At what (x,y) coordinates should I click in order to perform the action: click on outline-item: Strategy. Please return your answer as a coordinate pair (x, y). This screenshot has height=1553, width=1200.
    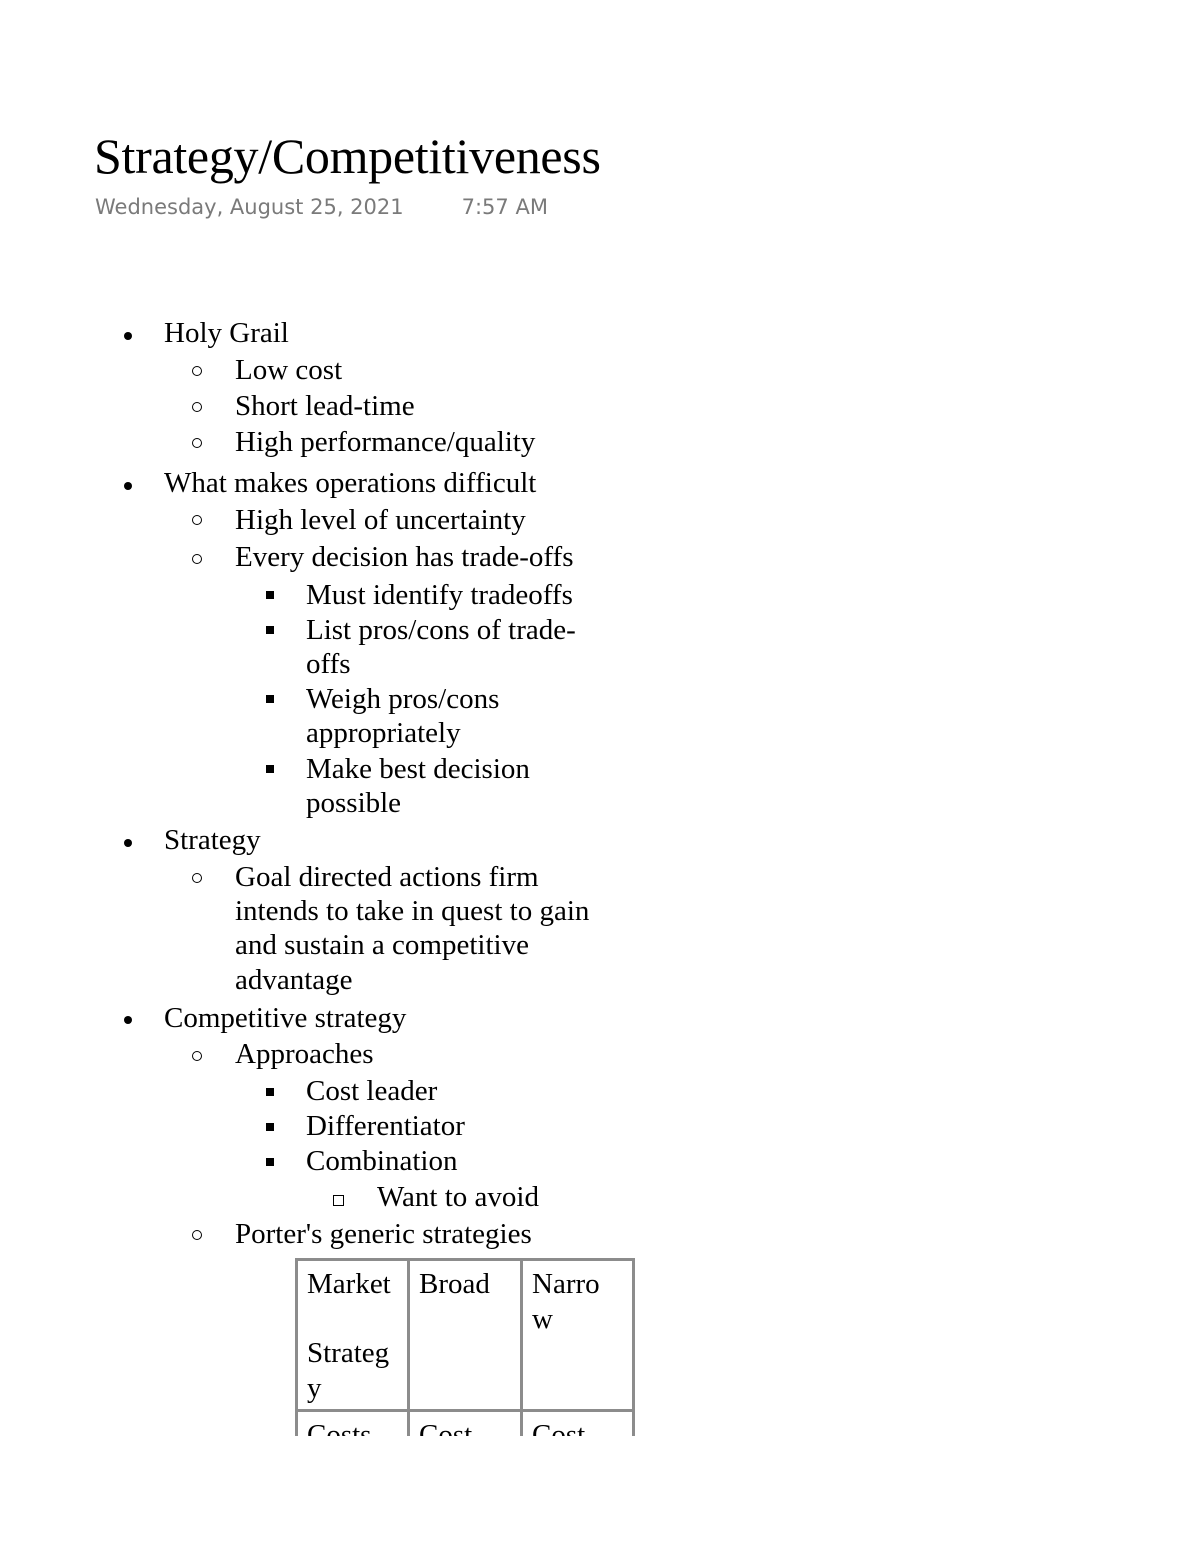
    Looking at the image, I should click on (212, 840).